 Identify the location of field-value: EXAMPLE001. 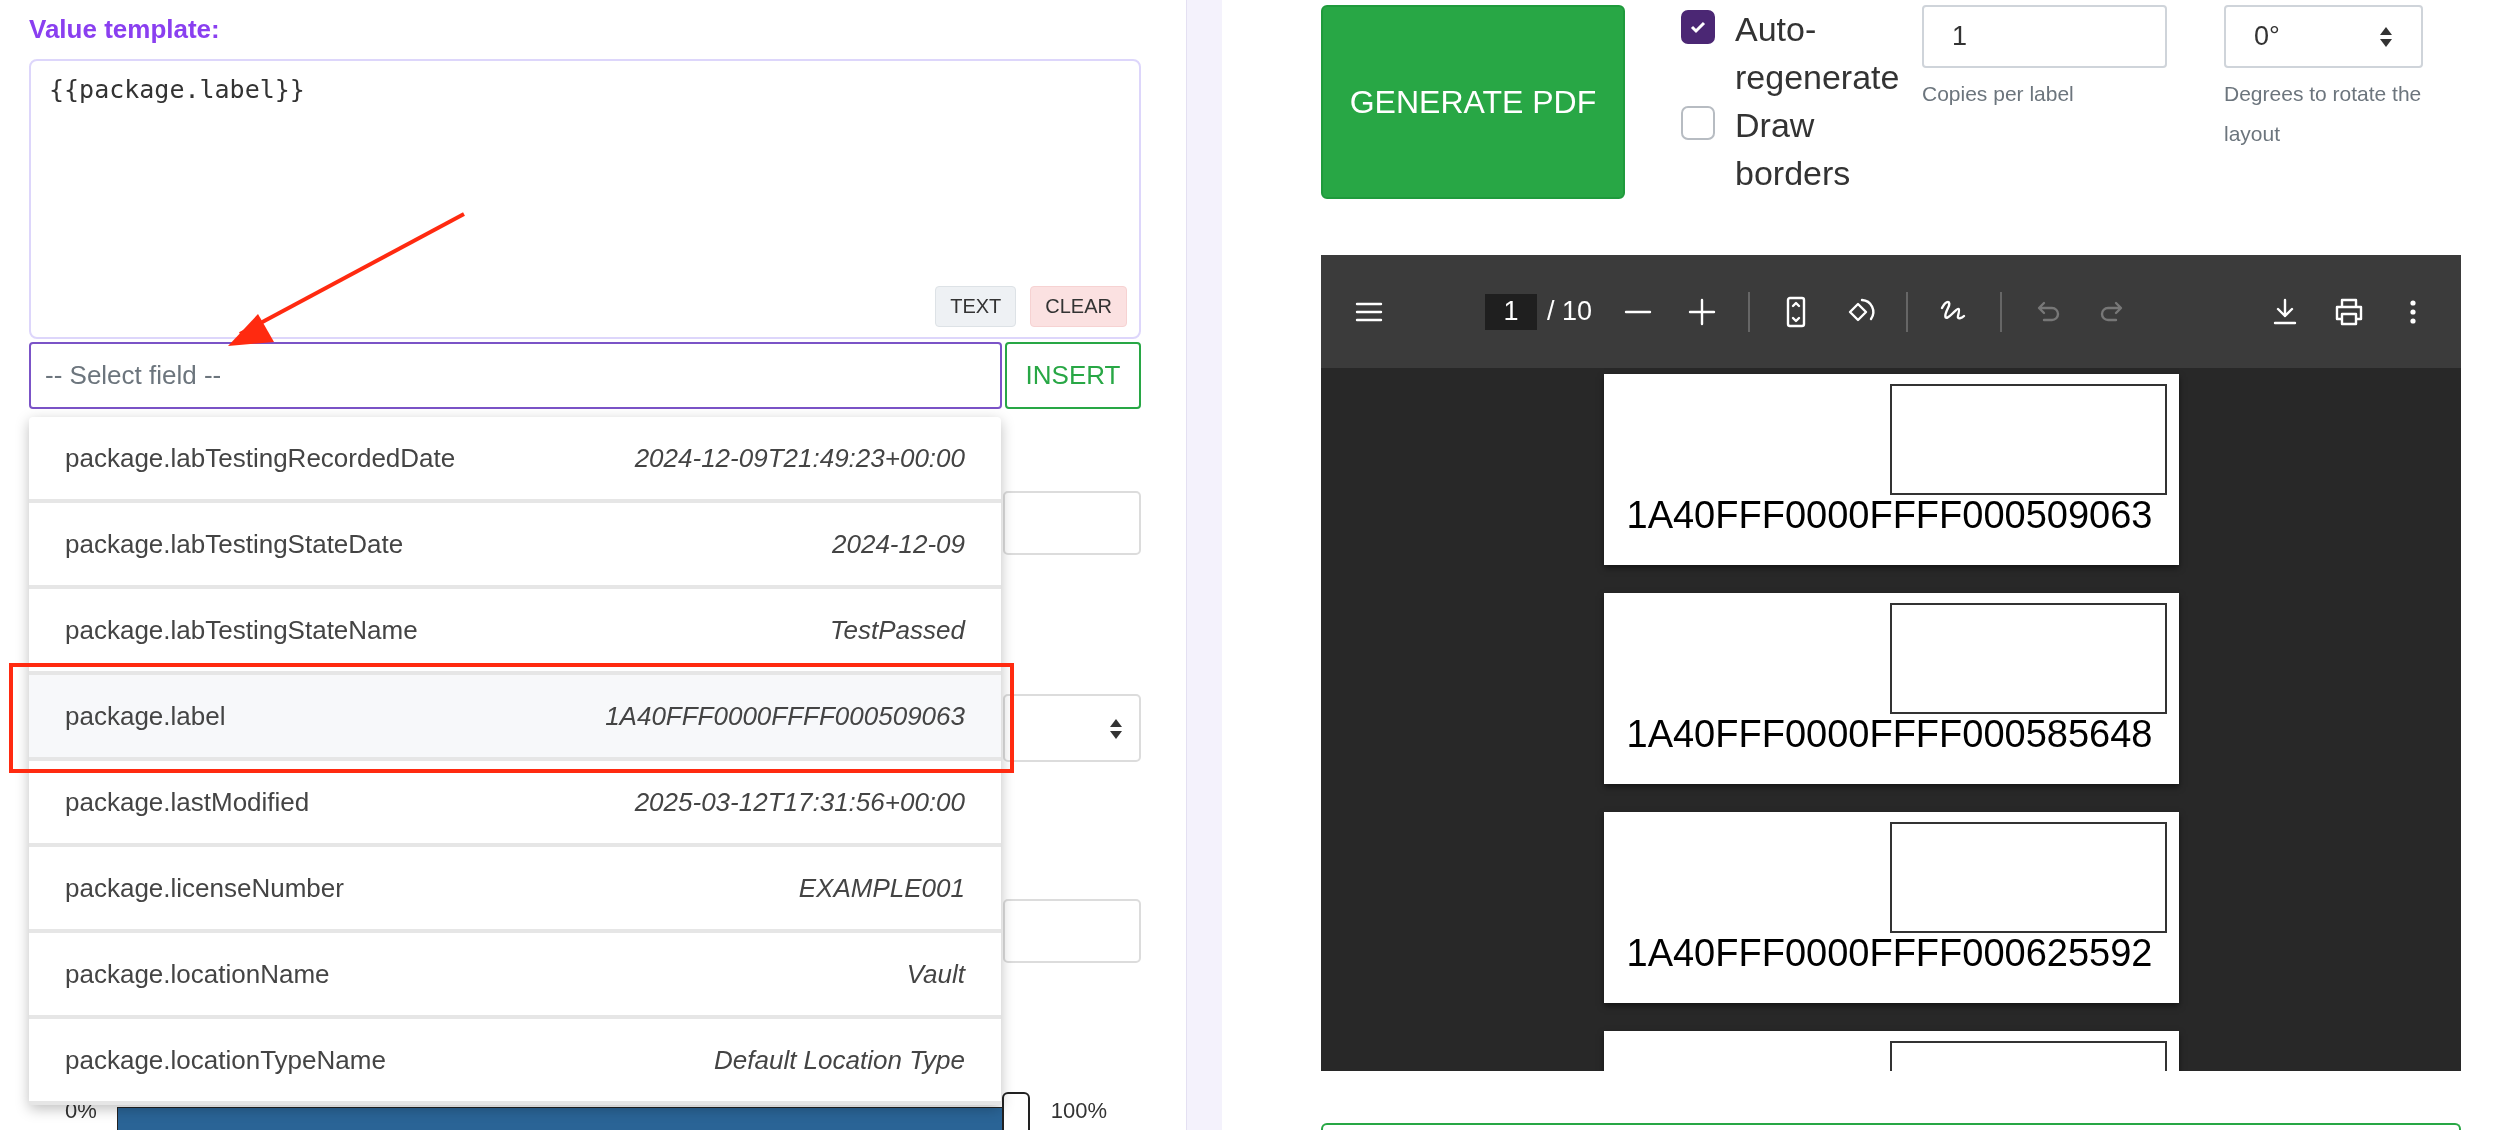
(881, 888).